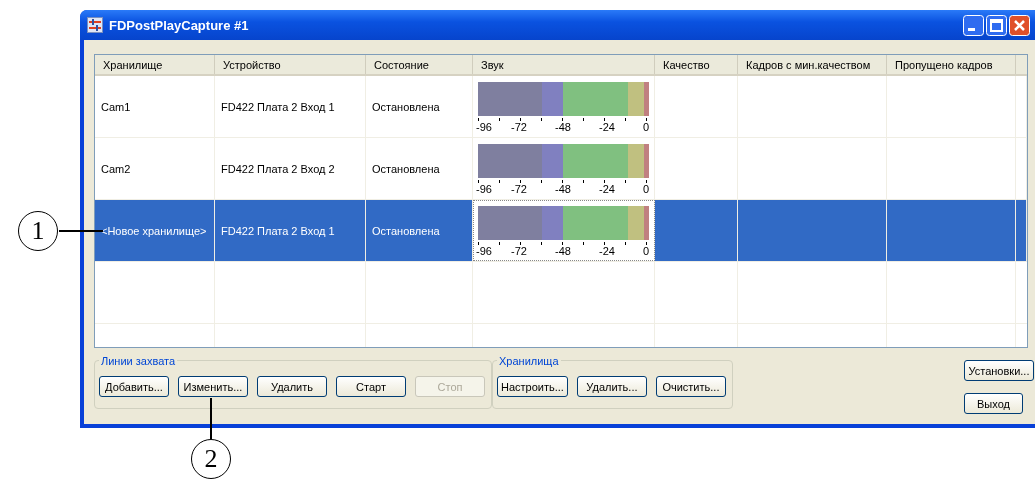  Describe the element at coordinates (155, 64) in the screenshot. I see `column-header: Хранилище` at that location.